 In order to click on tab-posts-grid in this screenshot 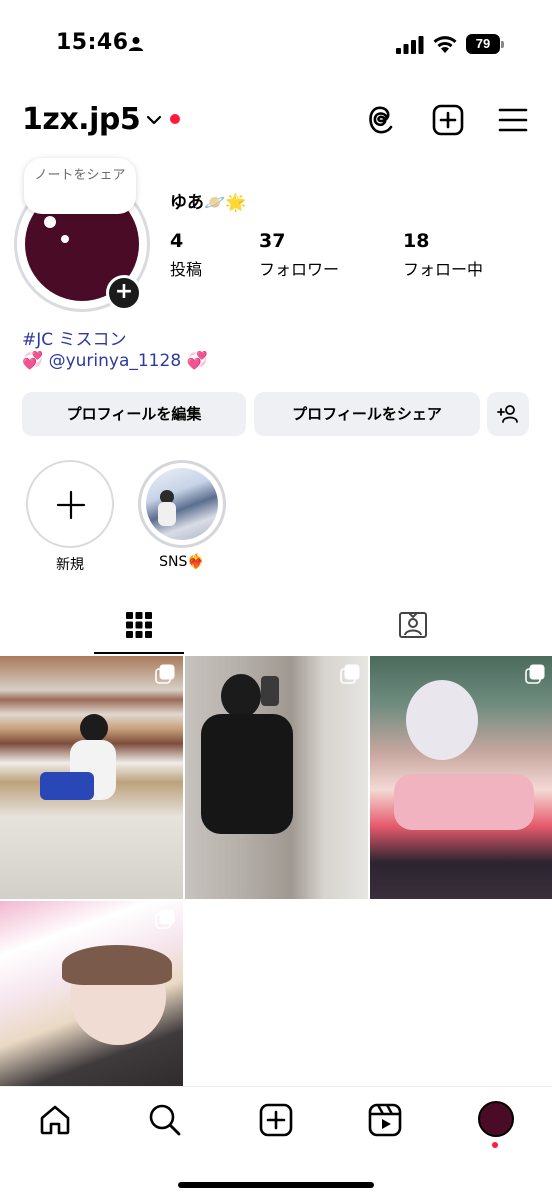, I will do `click(139, 625)`.